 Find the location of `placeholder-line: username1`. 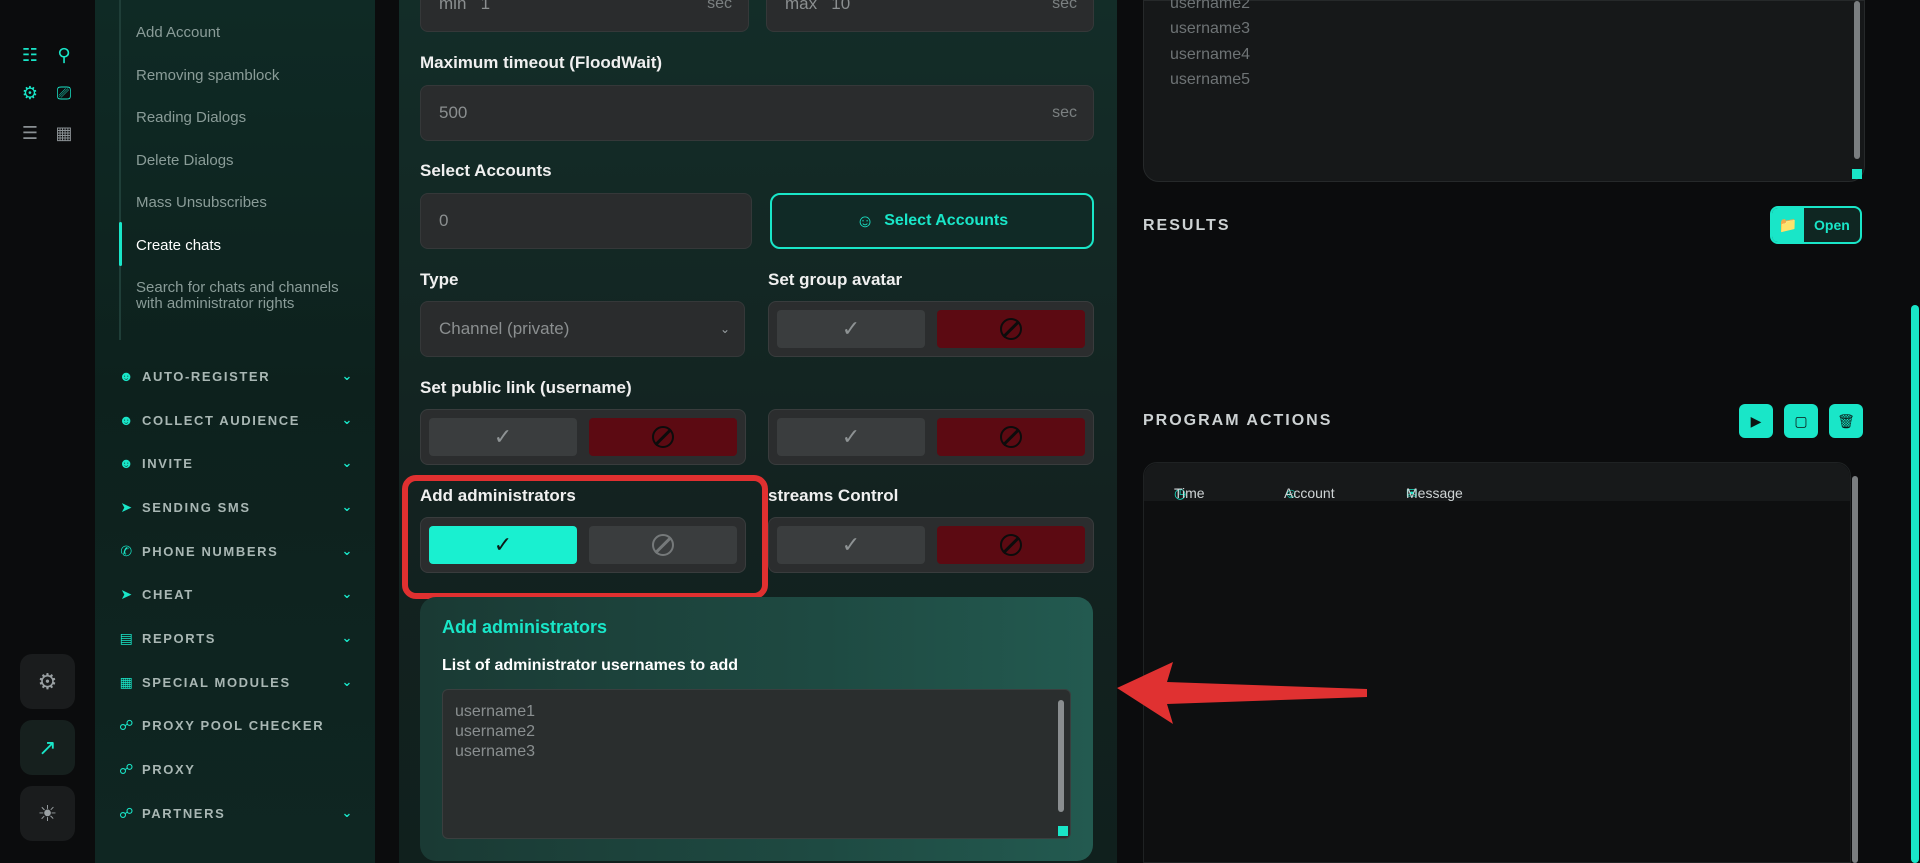

placeholder-line: username1 is located at coordinates (495, 711).